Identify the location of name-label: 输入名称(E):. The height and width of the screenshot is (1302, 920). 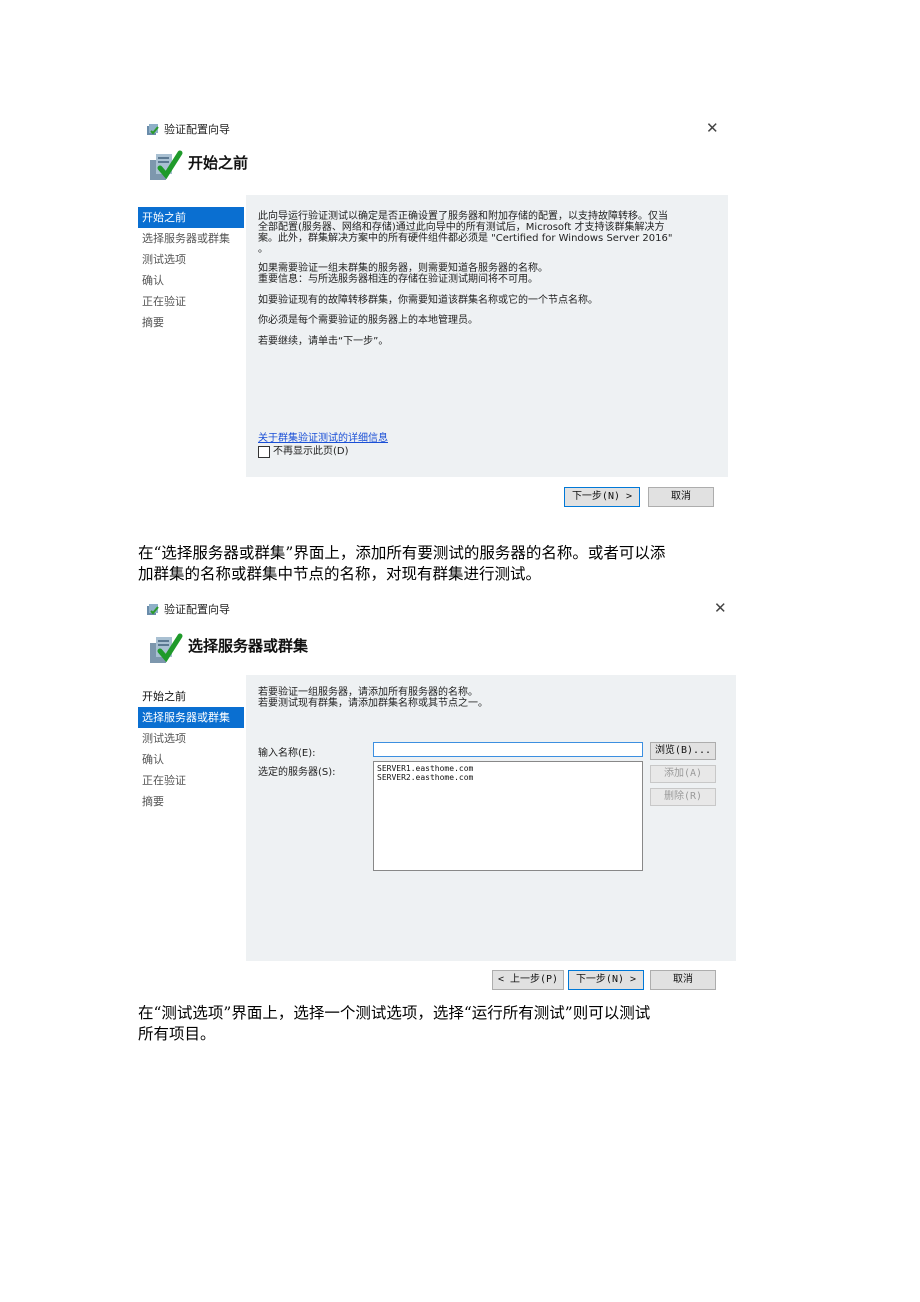
(287, 753).